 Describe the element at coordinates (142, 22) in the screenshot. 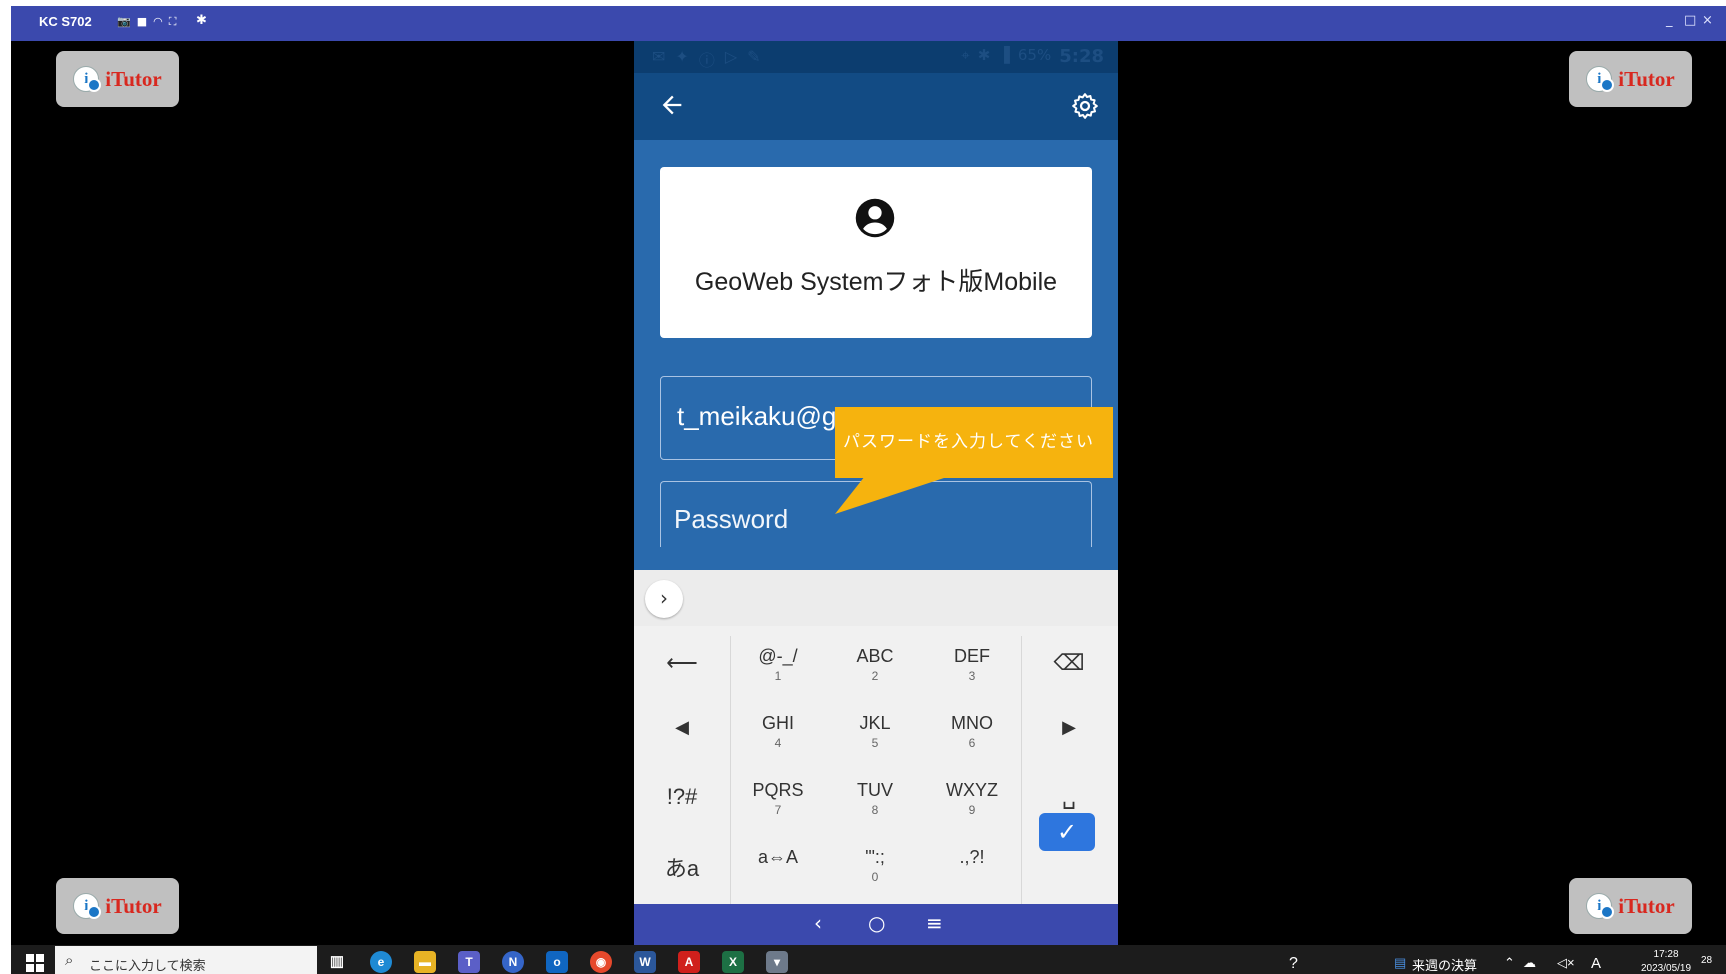

I see `video-icon: ■` at that location.